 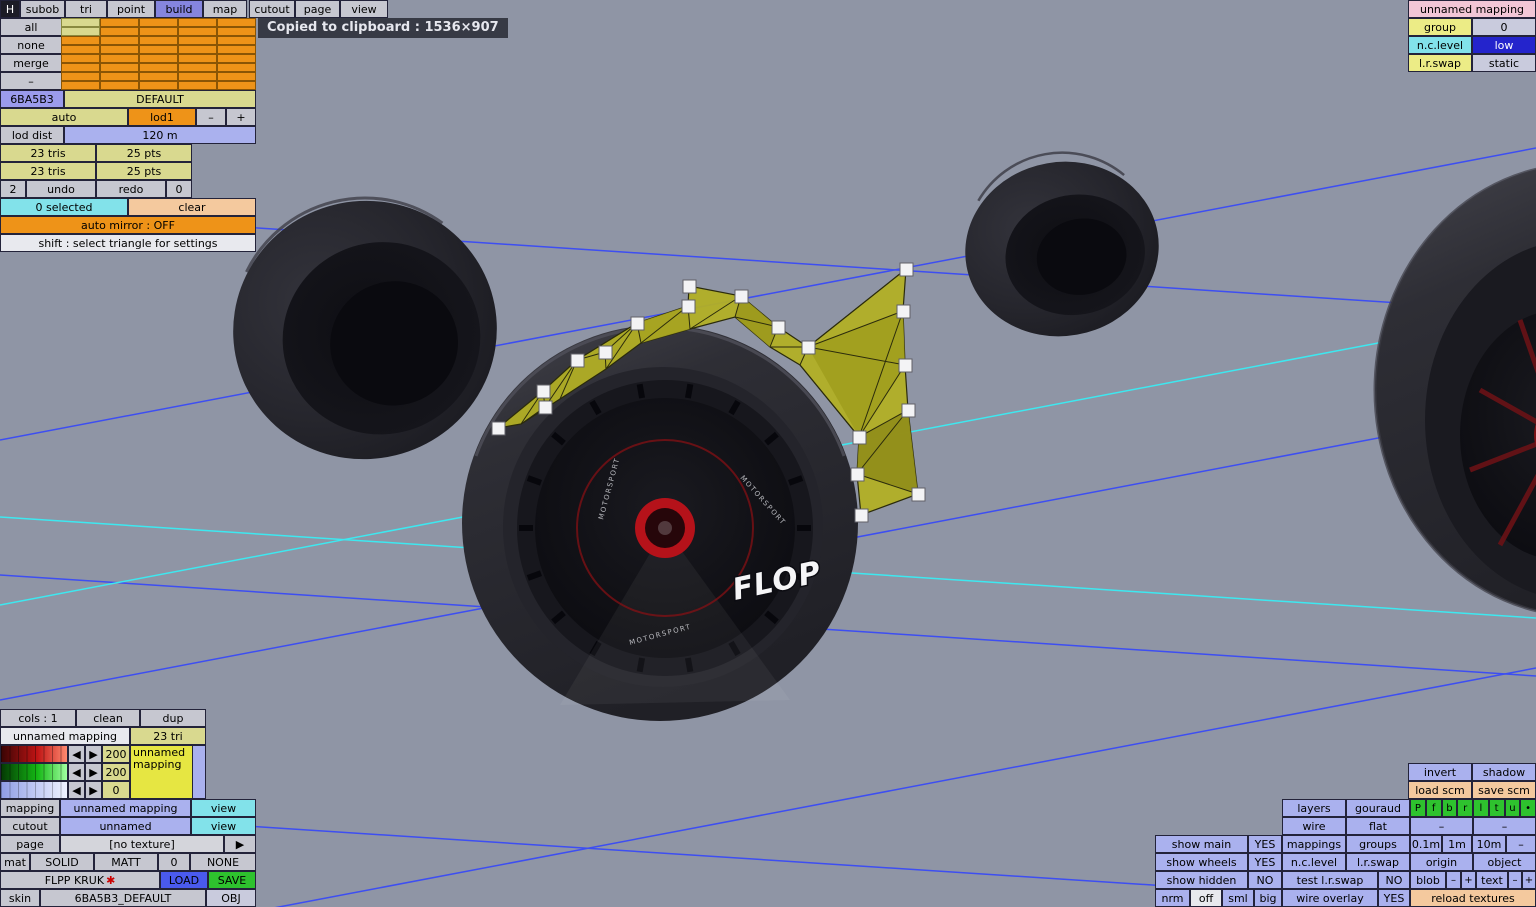 What do you see at coordinates (128, 225) in the screenshot?
I see `auto-mirror-toggle: auto mirror : OFF` at bounding box center [128, 225].